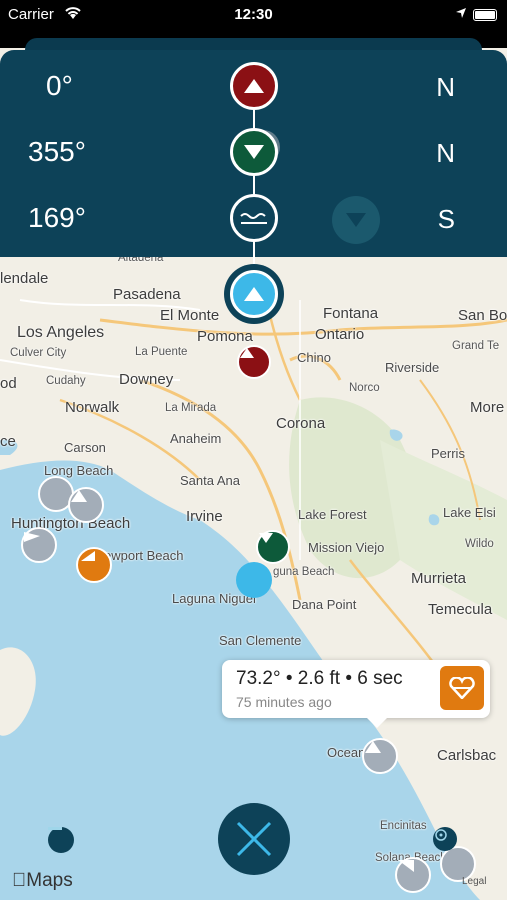  I want to click on map-label: Lake Elsi, so click(469, 512).